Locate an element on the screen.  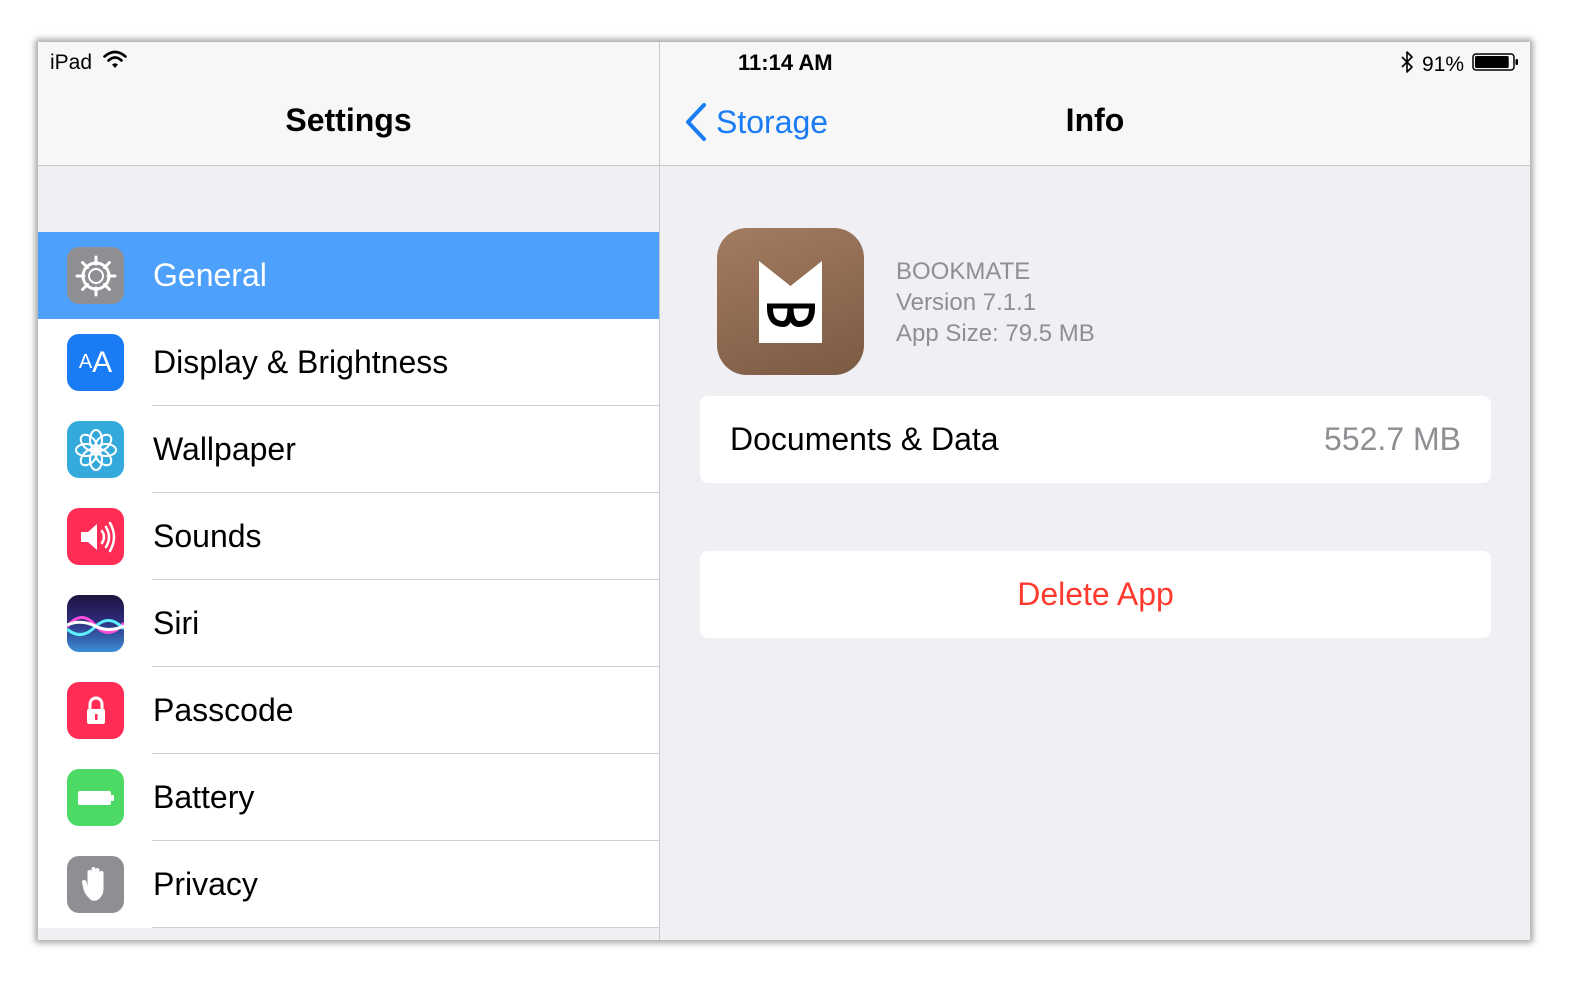
detail-nav-bar: 11:14 AM 91% Storage Info is located at coordinates (1095, 104).